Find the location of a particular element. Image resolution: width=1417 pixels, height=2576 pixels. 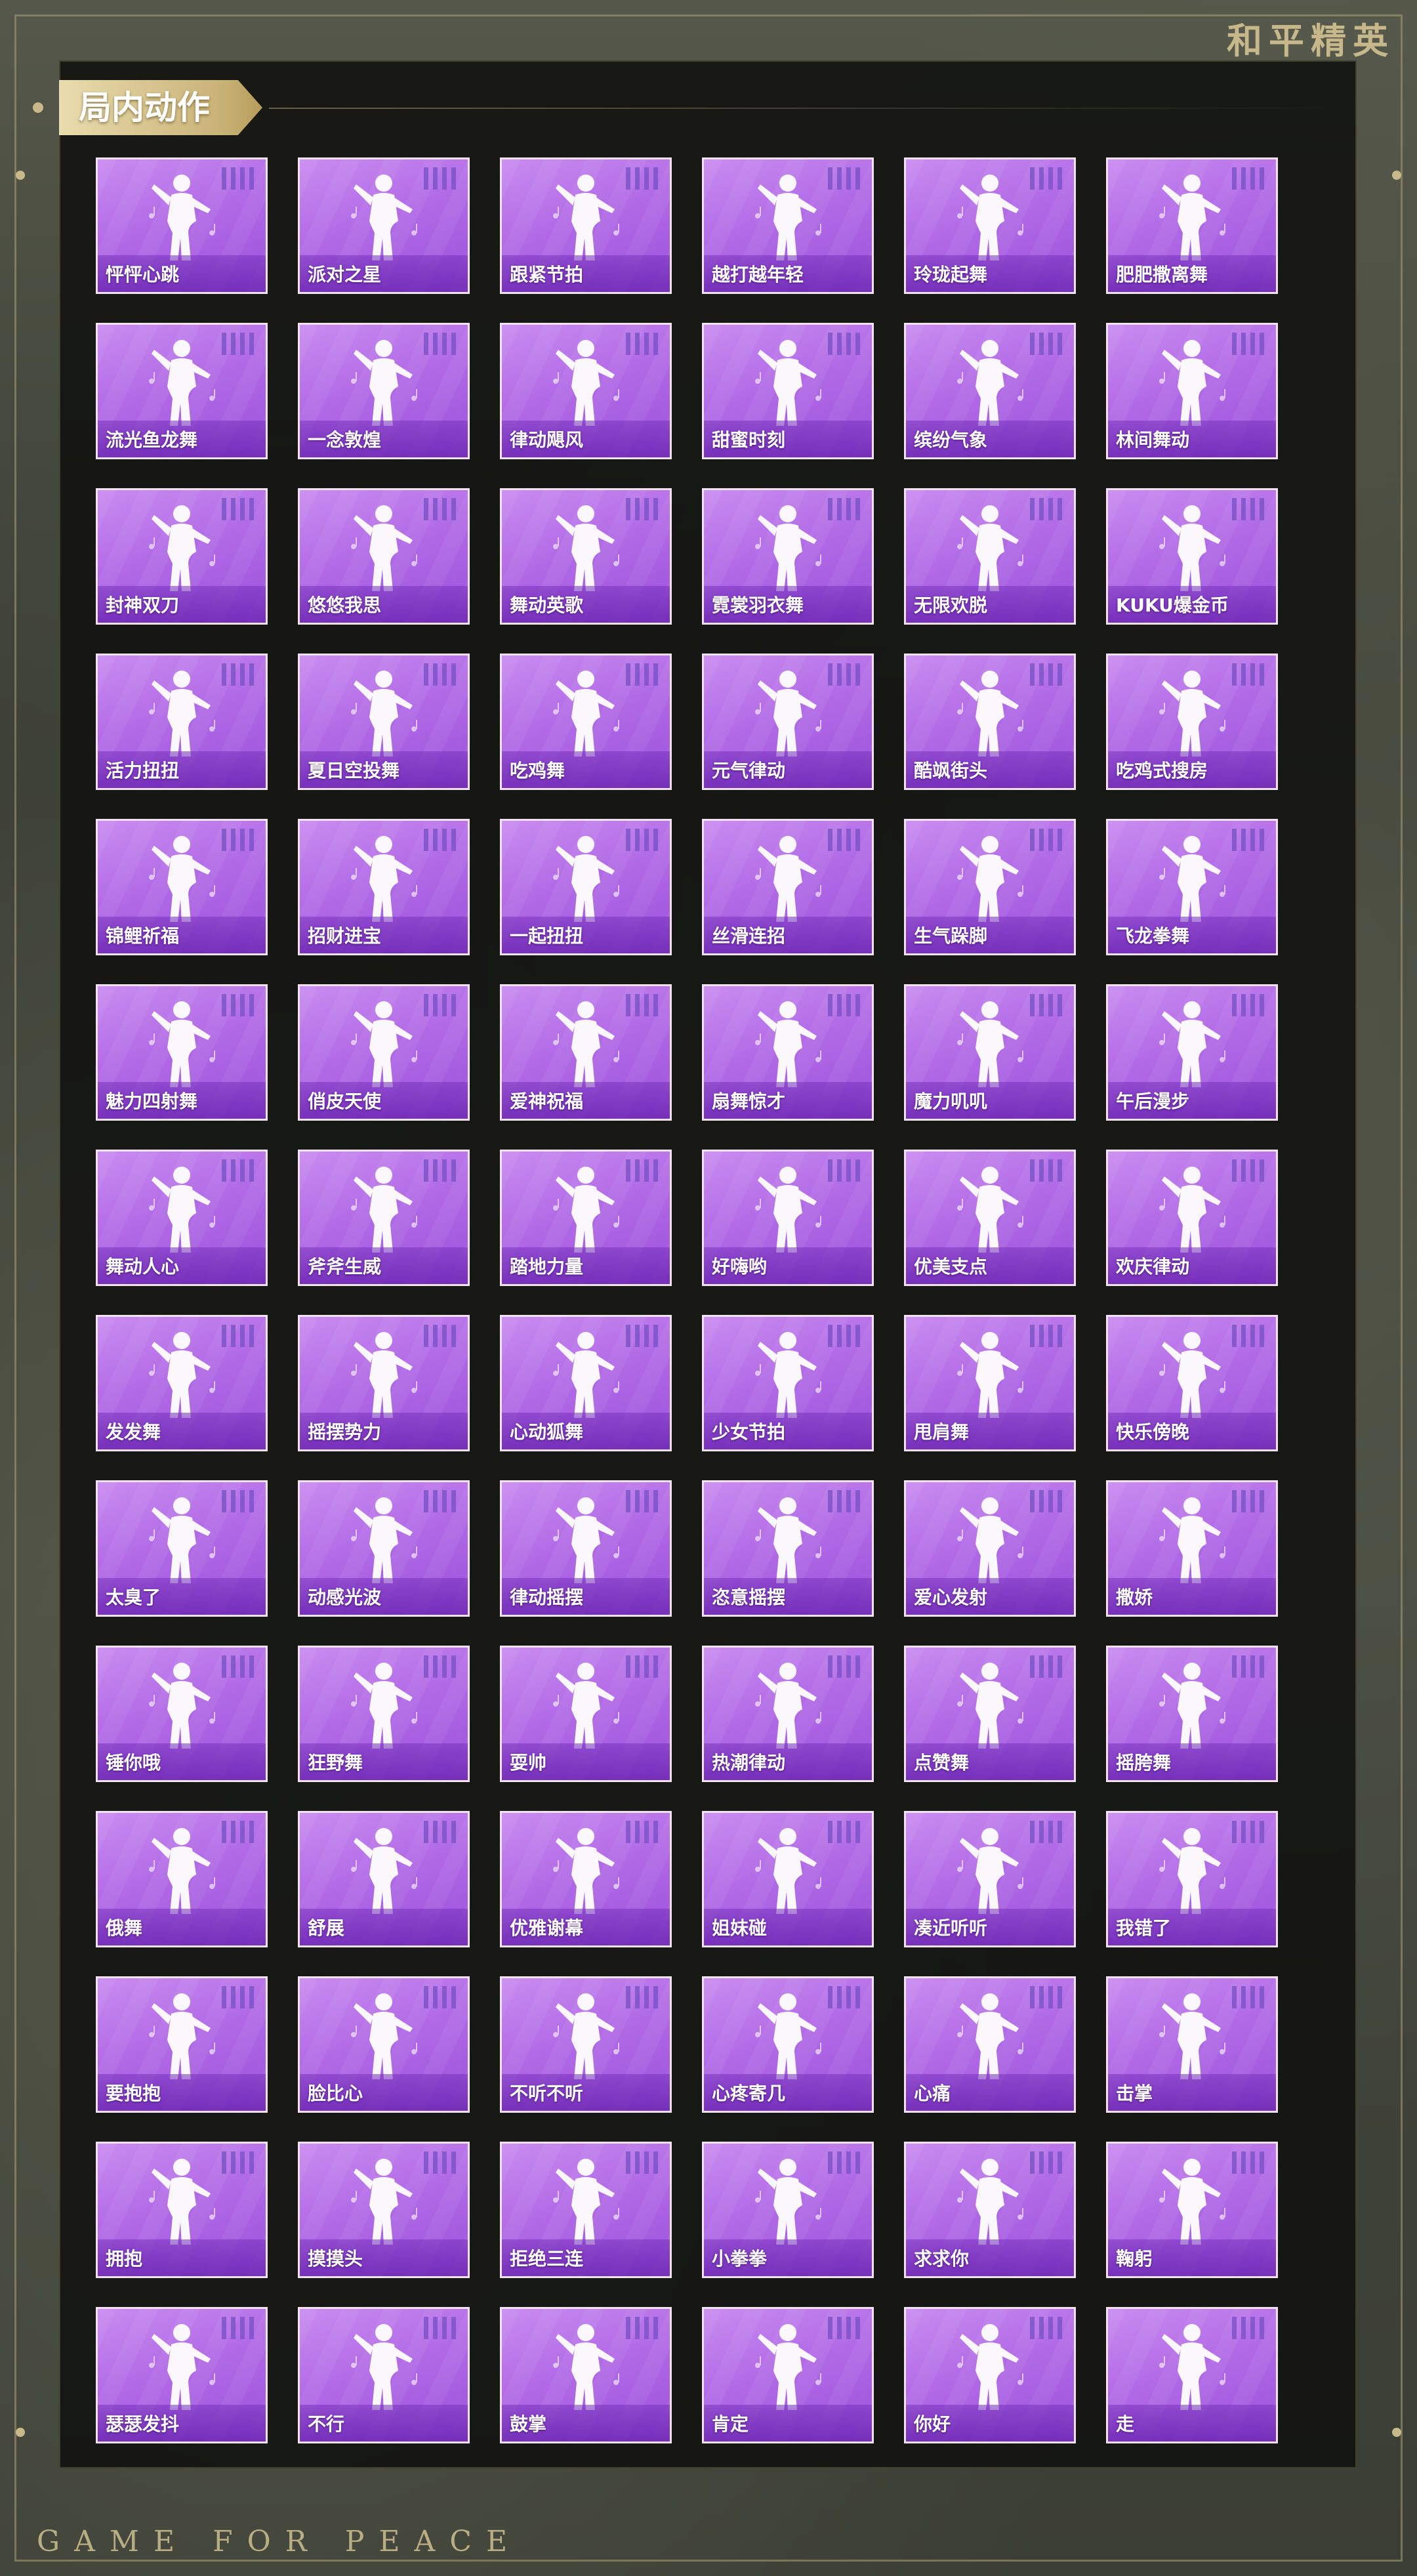

action-card: 飞龙拳舞 is located at coordinates (1192, 887).